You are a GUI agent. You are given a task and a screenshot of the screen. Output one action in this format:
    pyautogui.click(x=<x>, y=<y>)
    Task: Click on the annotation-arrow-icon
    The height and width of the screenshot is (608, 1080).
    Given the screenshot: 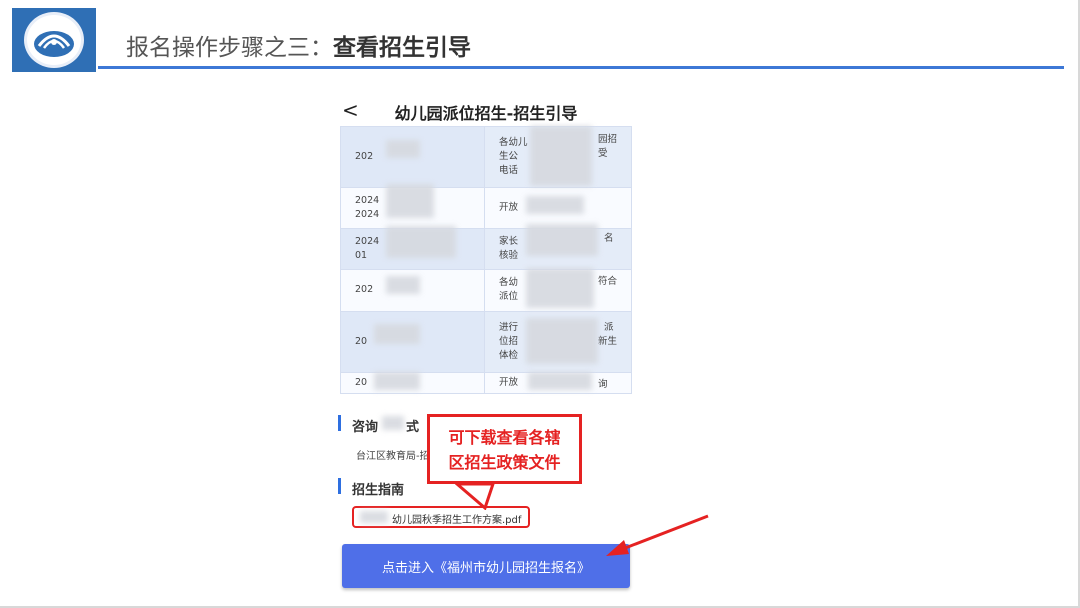 What is the action you would take?
    pyautogui.click(x=657, y=535)
    